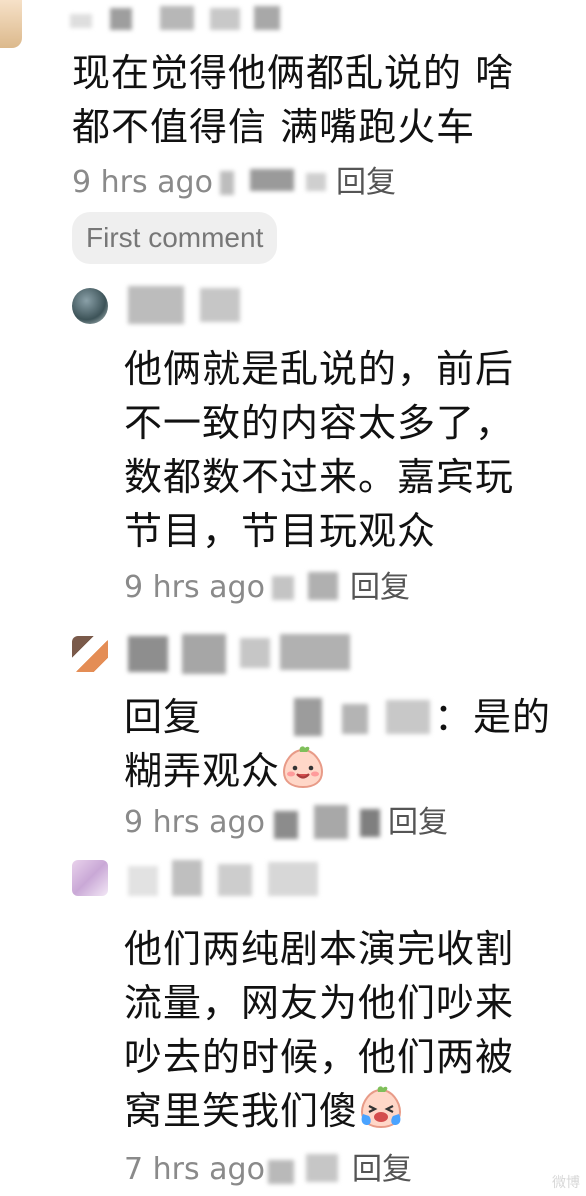  I want to click on reply-suffix: ：是的, so click(493, 717).